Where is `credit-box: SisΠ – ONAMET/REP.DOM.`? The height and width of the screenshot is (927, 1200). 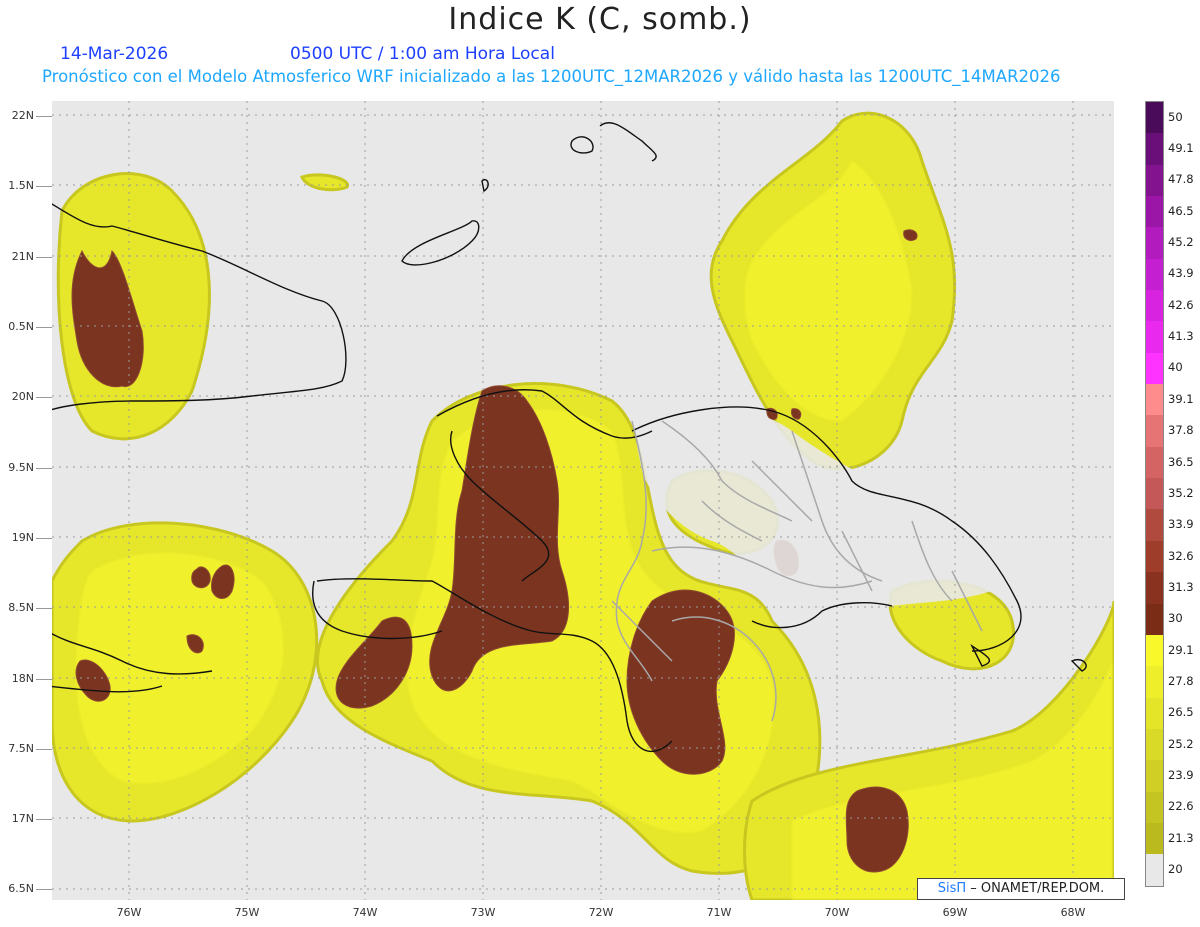
credit-box: SisΠ – ONAMET/REP.DOM. is located at coordinates (1021, 889).